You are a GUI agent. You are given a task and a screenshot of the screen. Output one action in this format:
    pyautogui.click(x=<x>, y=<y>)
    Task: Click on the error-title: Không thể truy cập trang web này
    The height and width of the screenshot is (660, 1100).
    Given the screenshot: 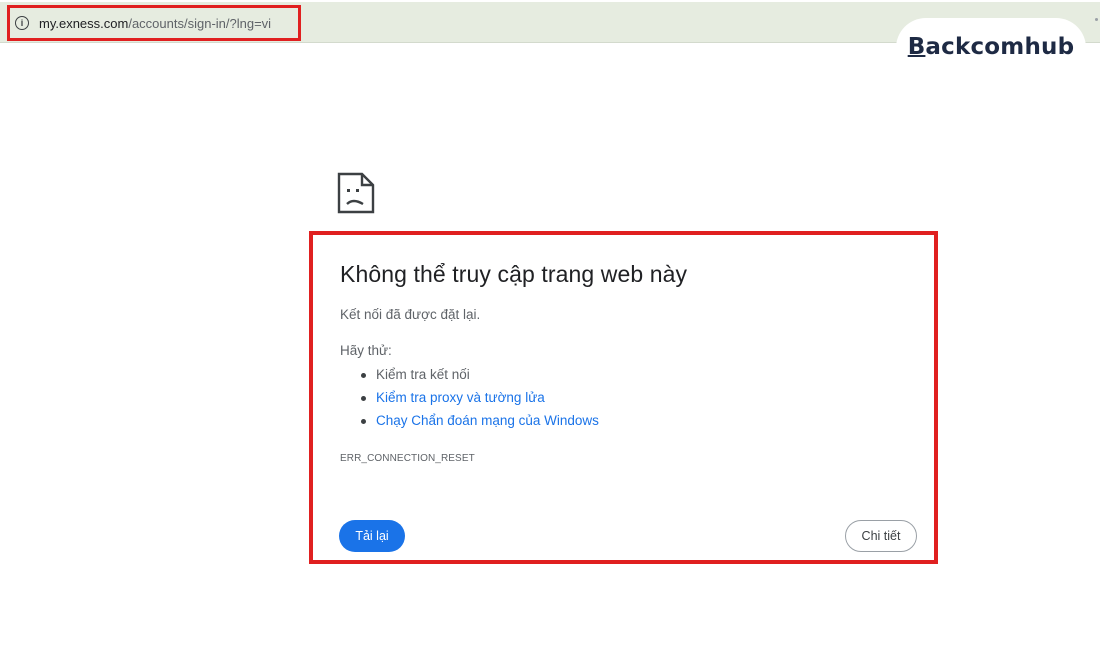 What is the action you would take?
    pyautogui.click(x=514, y=274)
    